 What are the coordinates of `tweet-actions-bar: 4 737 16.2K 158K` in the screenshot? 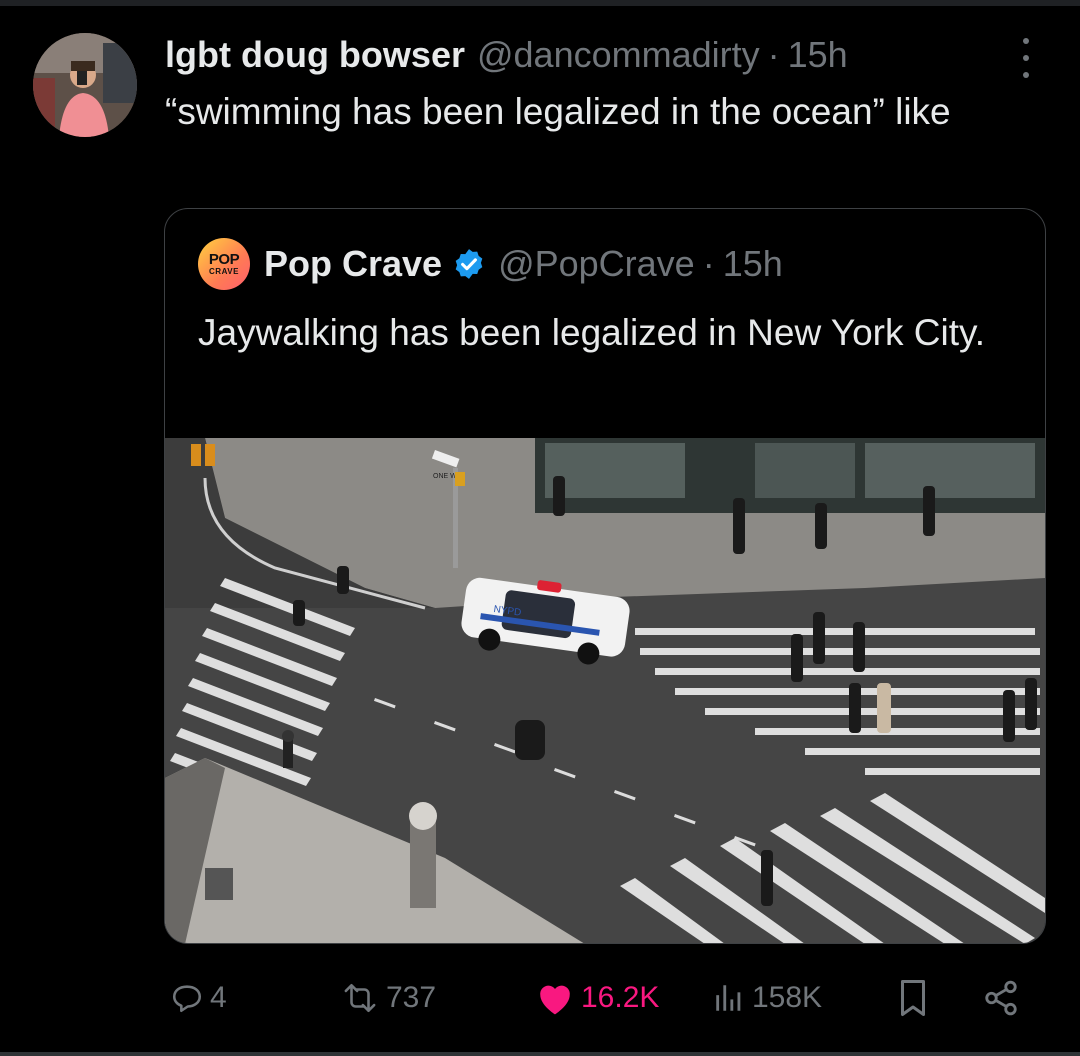 It's located at (600, 998).